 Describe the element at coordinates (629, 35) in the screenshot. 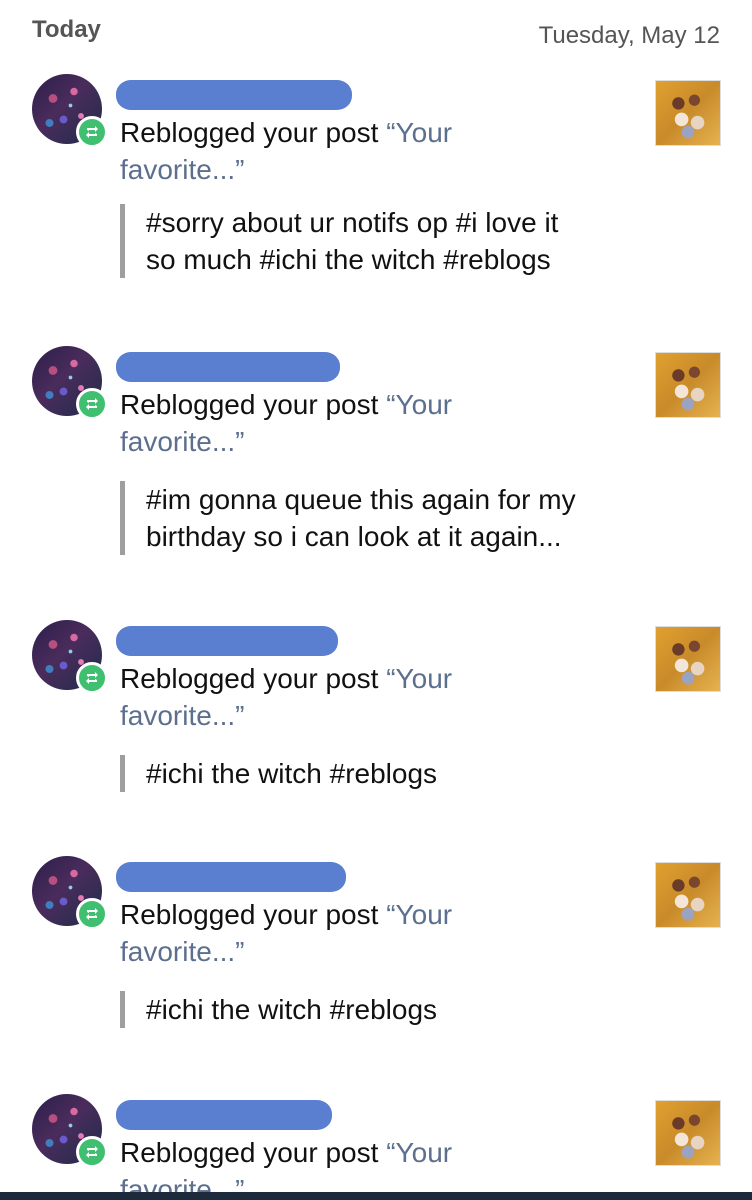

I see `date-label: Tuesday, May 12` at that location.